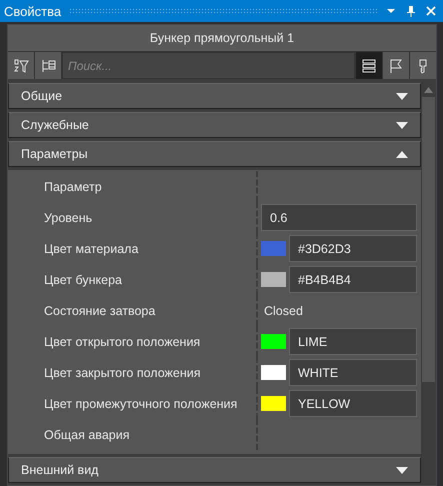 The width and height of the screenshot is (443, 486). What do you see at coordinates (423, 65) in the screenshot?
I see `key-button` at bounding box center [423, 65].